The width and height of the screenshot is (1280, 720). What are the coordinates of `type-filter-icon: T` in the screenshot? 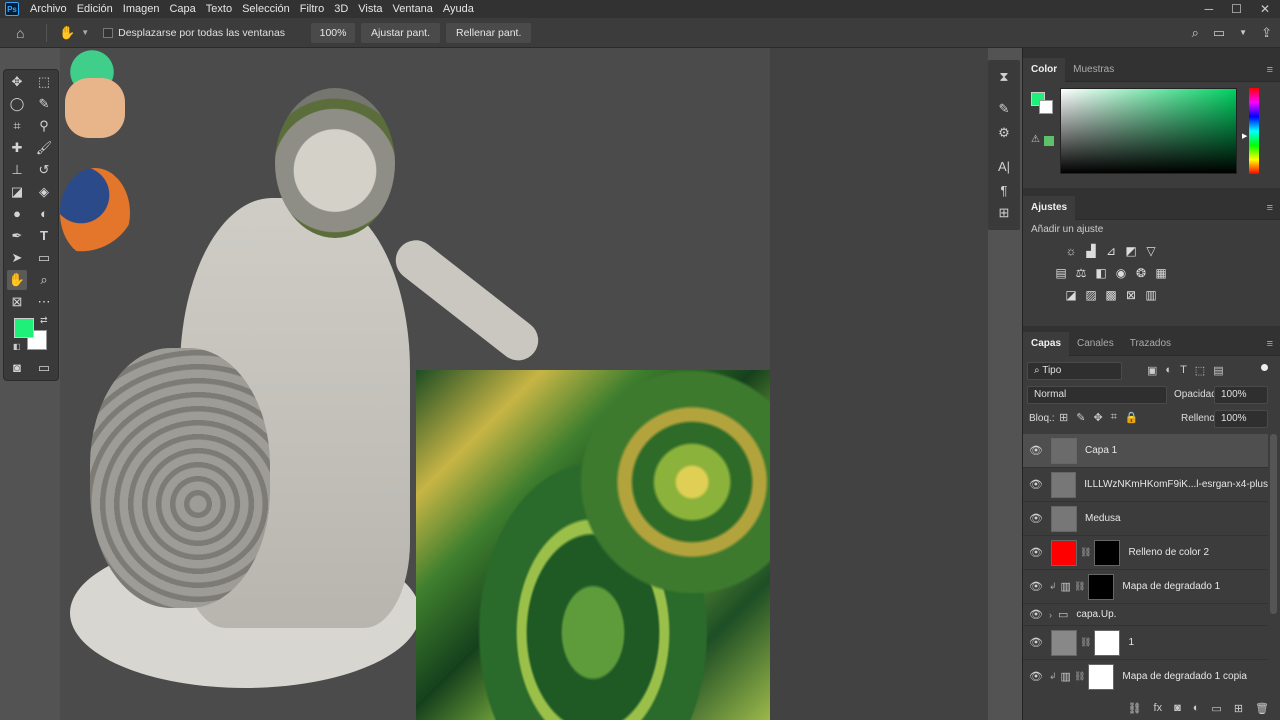 It's located at (1183, 370).